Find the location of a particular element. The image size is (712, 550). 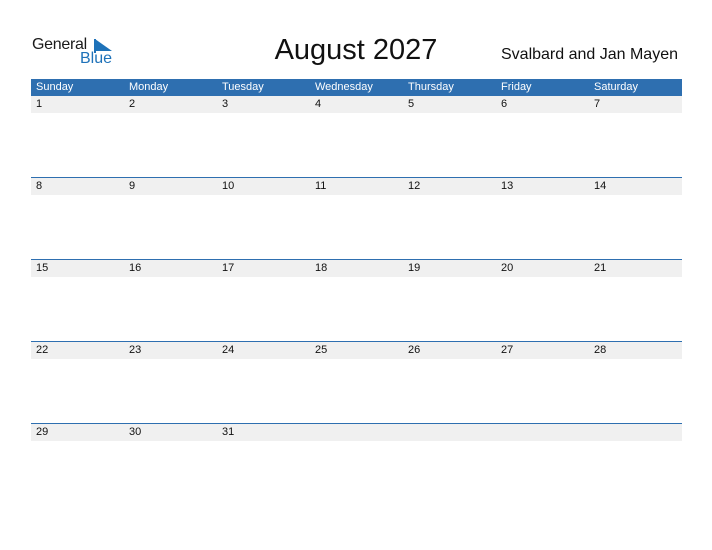

day-cell: 16 is located at coordinates (135, 268).